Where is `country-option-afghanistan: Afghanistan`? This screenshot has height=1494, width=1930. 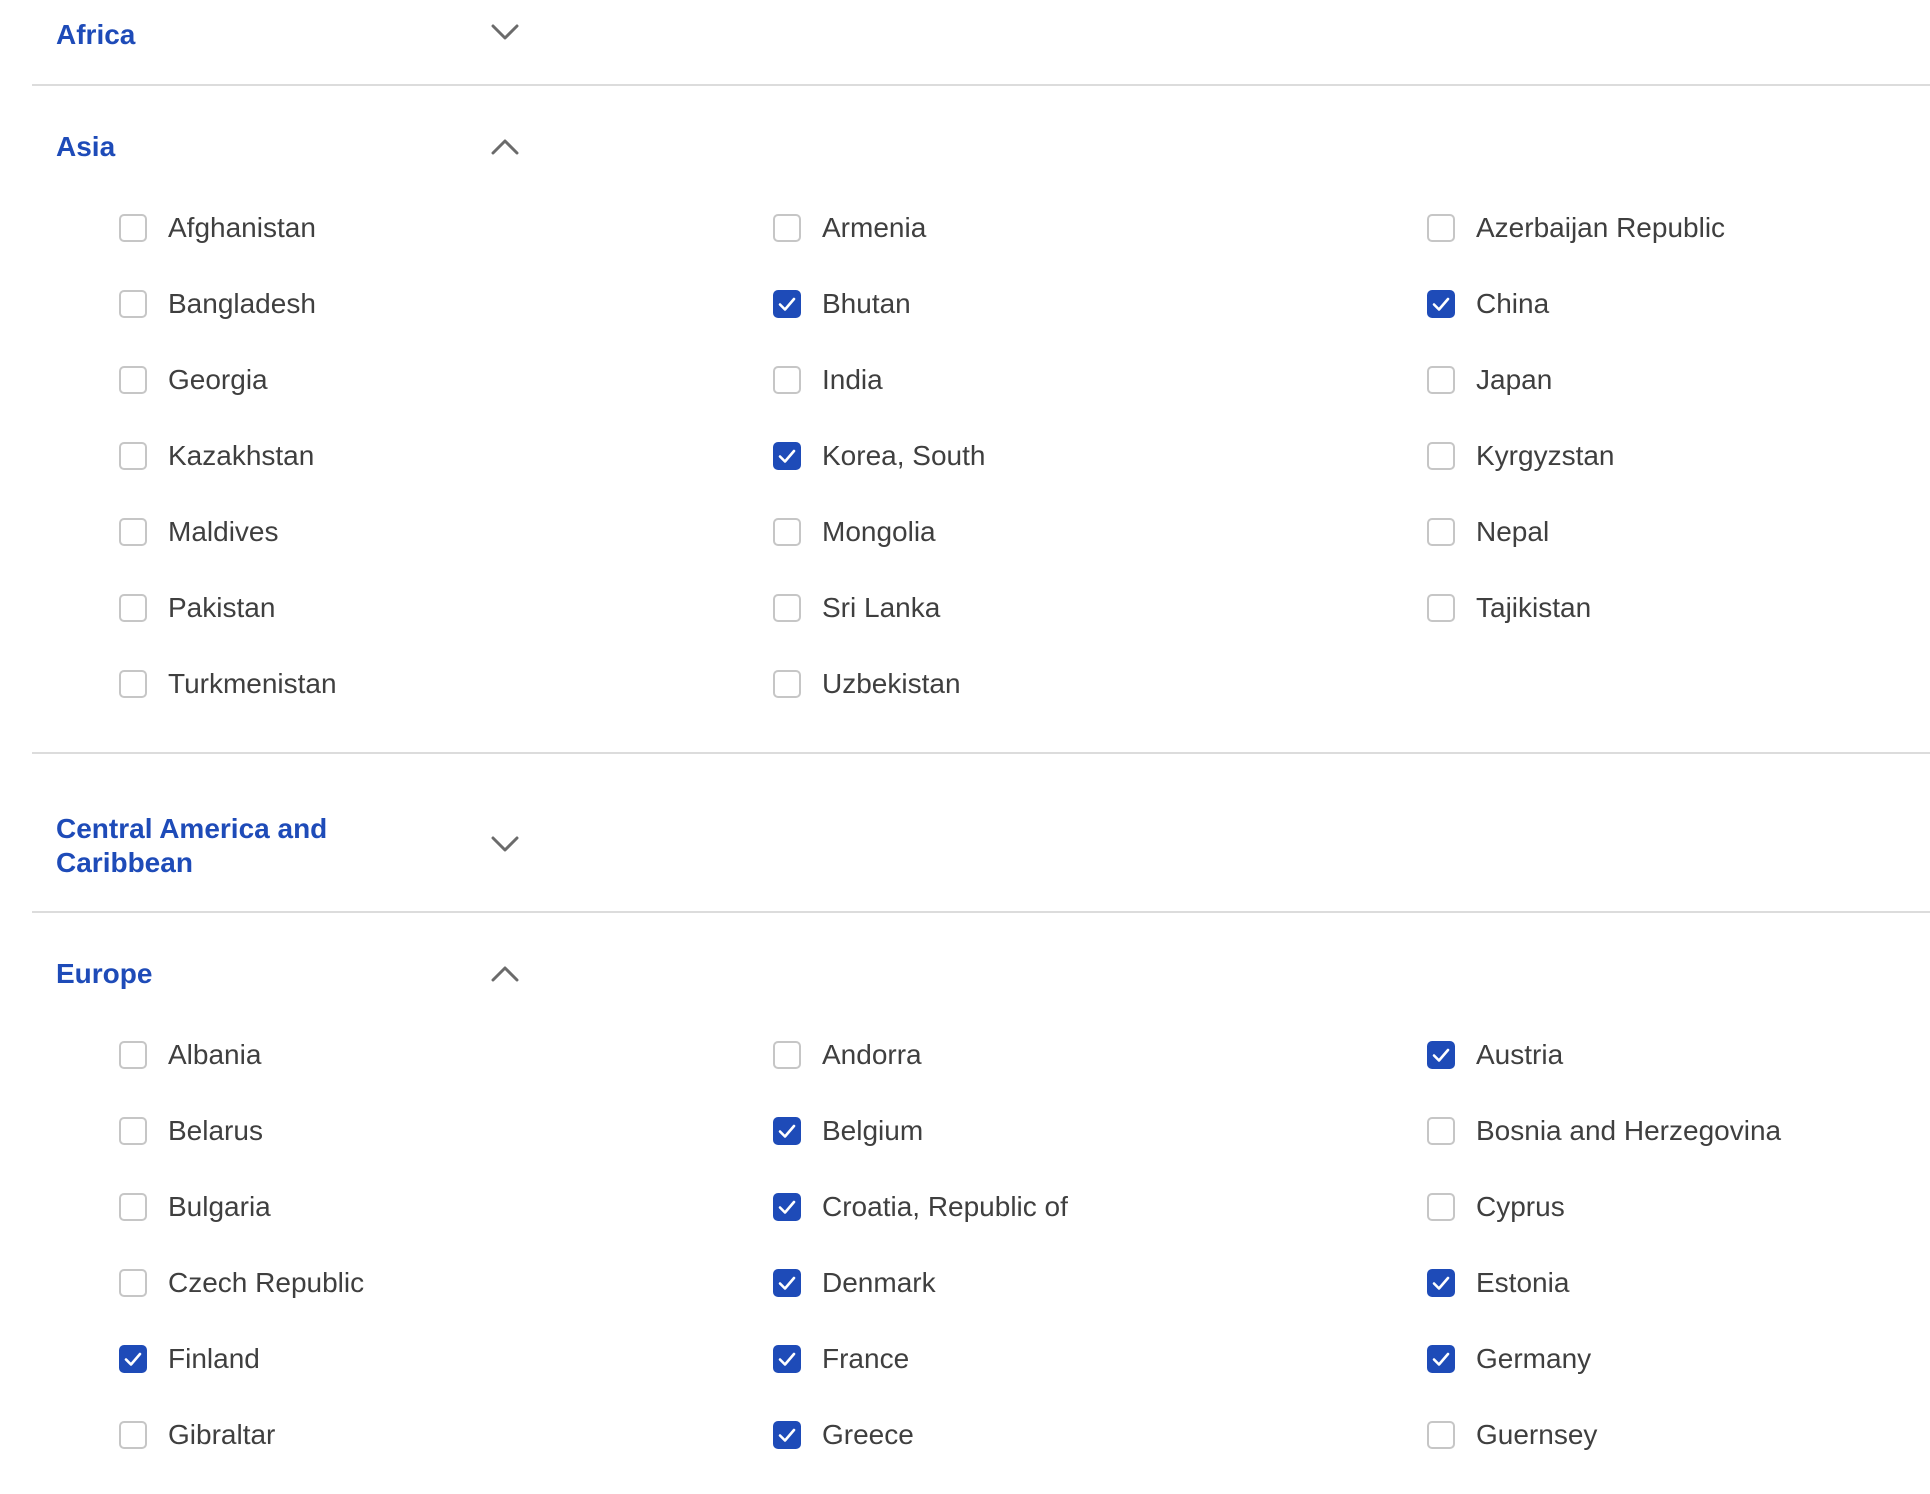
country-option-afghanistan: Afghanistan is located at coordinates (446, 228).